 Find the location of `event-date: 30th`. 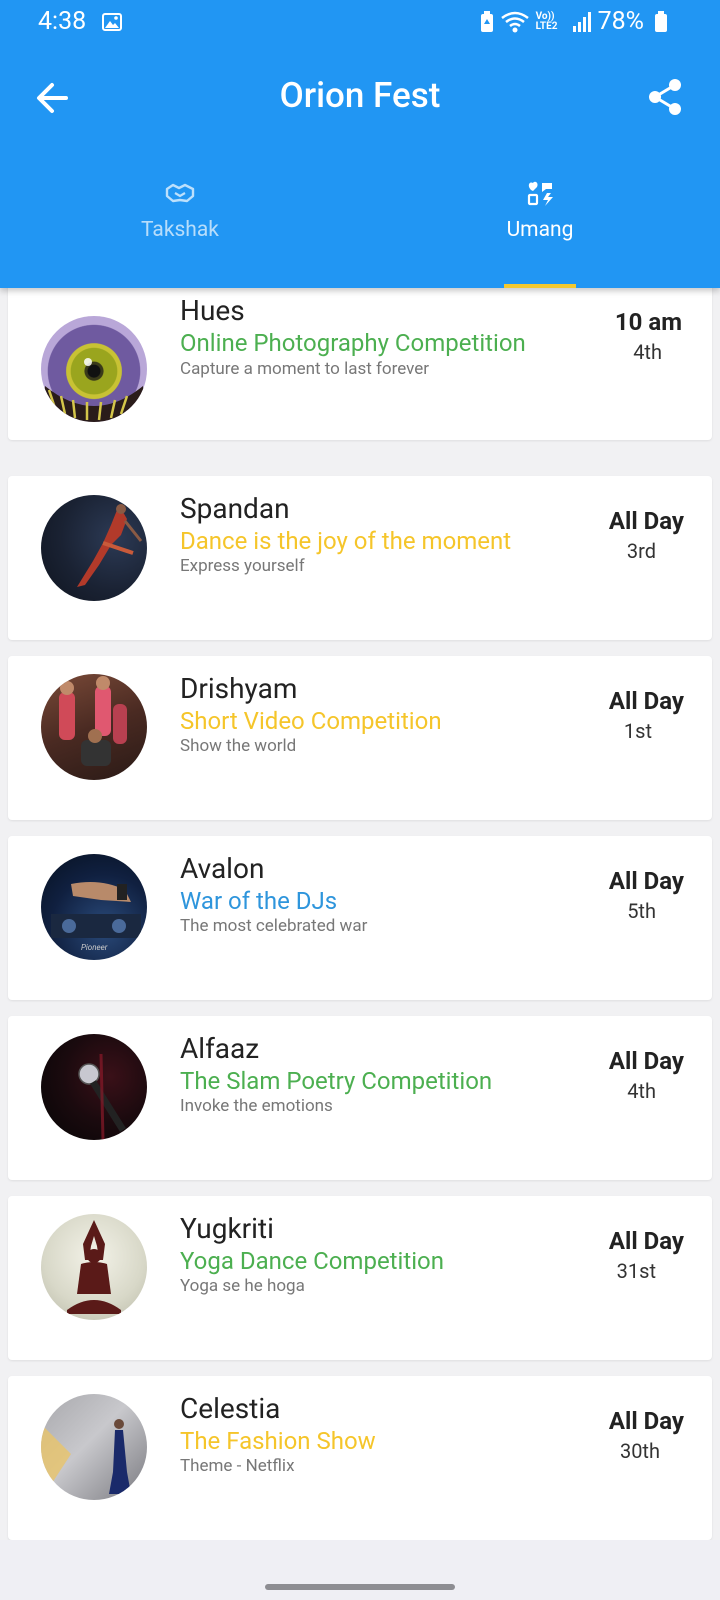

event-date: 30th is located at coordinates (639, 1451).